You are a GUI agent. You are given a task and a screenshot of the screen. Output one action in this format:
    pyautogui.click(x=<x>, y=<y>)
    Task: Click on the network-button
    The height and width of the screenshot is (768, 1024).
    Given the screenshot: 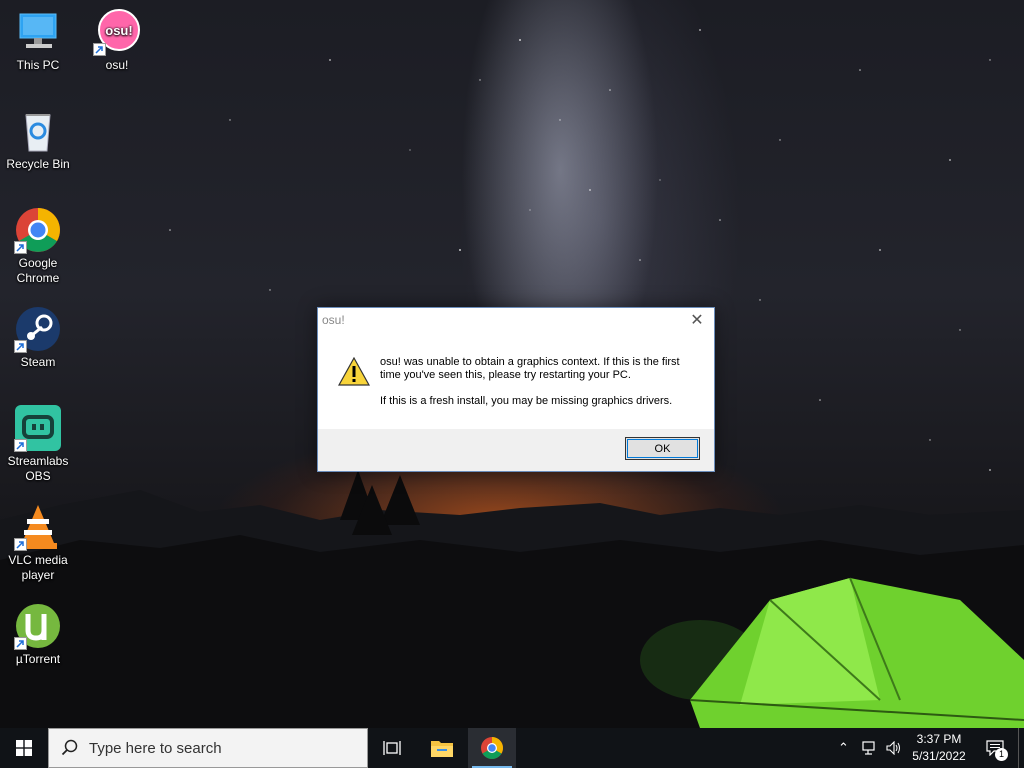 What is the action you would take?
    pyautogui.click(x=871, y=748)
    